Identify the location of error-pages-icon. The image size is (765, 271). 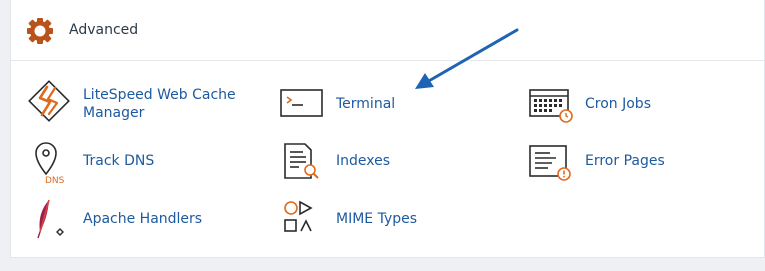
(550, 163).